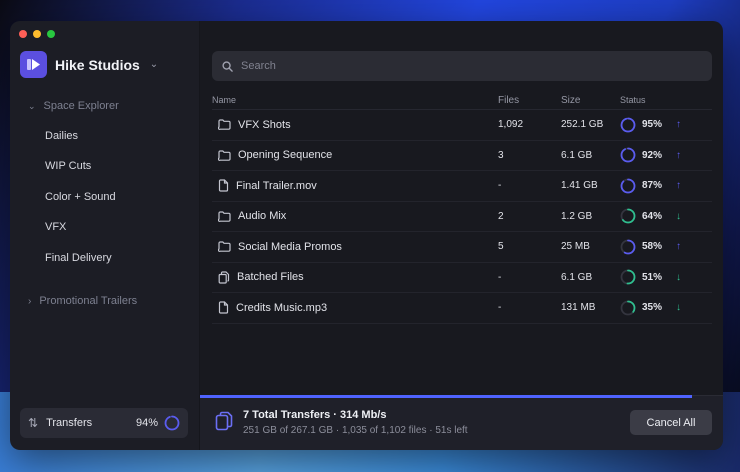  I want to click on table-row: Final Trailer.mov - 1.41 GB 87% ↑, so click(462, 186).